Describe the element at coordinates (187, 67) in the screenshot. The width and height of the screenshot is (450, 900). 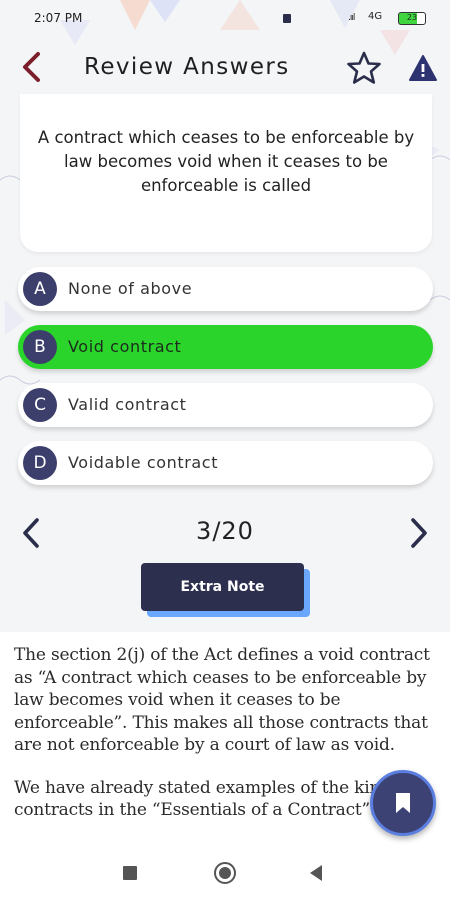
I see `page-title: Review Answers` at that location.